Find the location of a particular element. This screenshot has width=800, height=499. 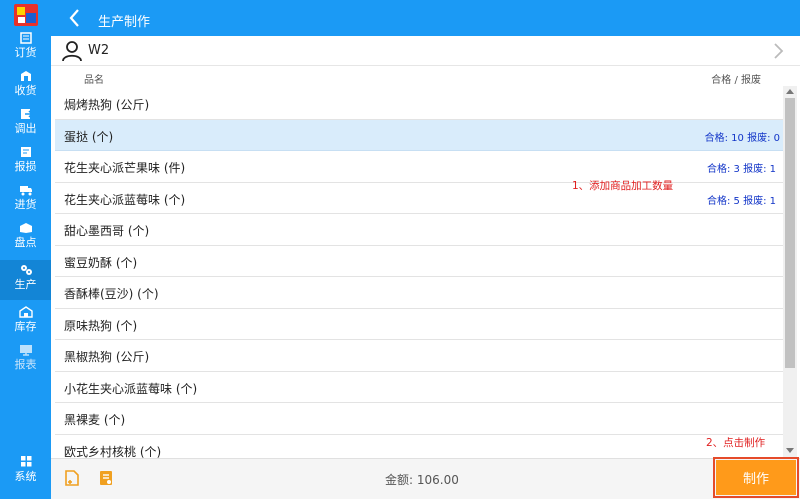

annotation-step1: 1、添加商品加工数量 is located at coordinates (623, 186).